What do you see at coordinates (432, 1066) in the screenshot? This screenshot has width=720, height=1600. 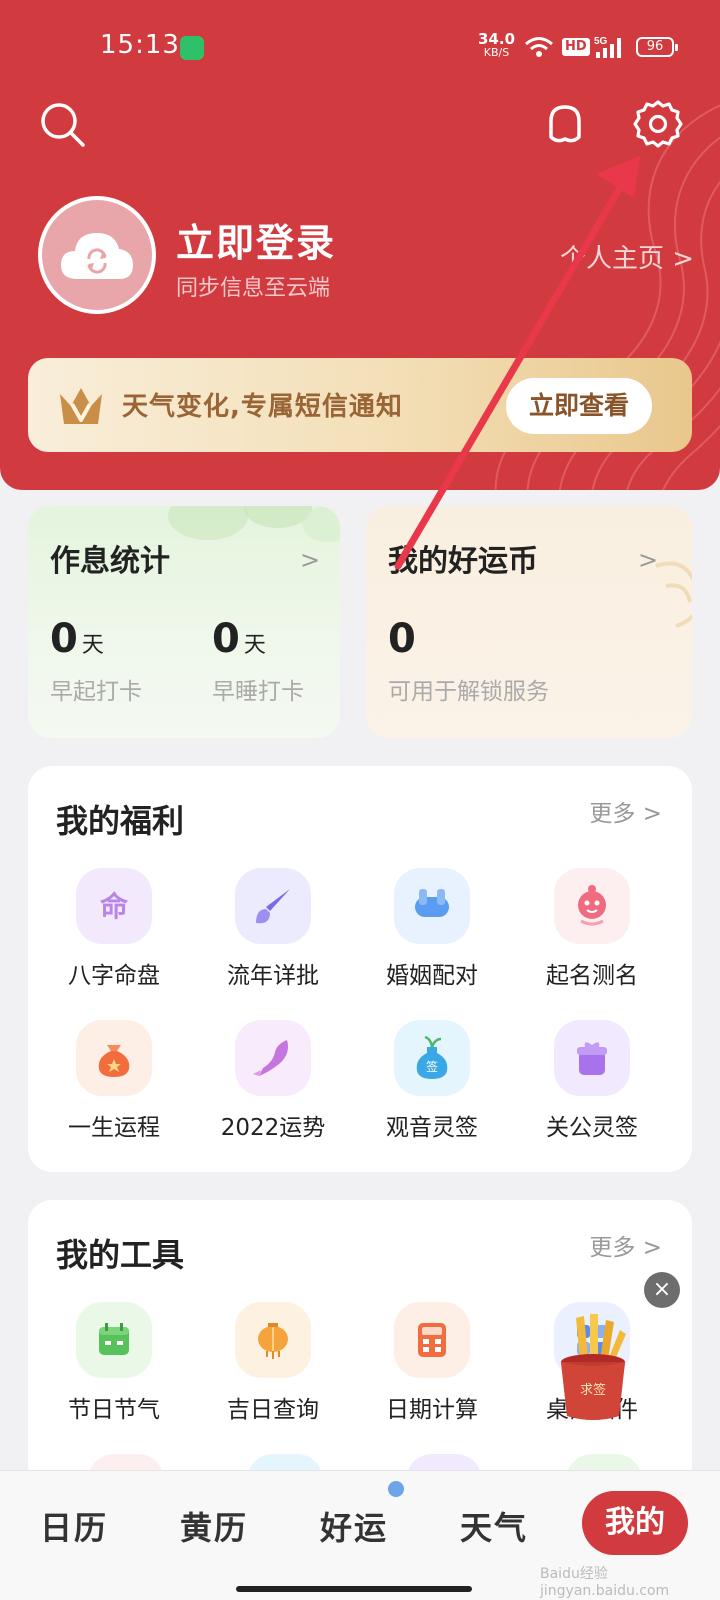 I see `svg-text: 签` at bounding box center [432, 1066].